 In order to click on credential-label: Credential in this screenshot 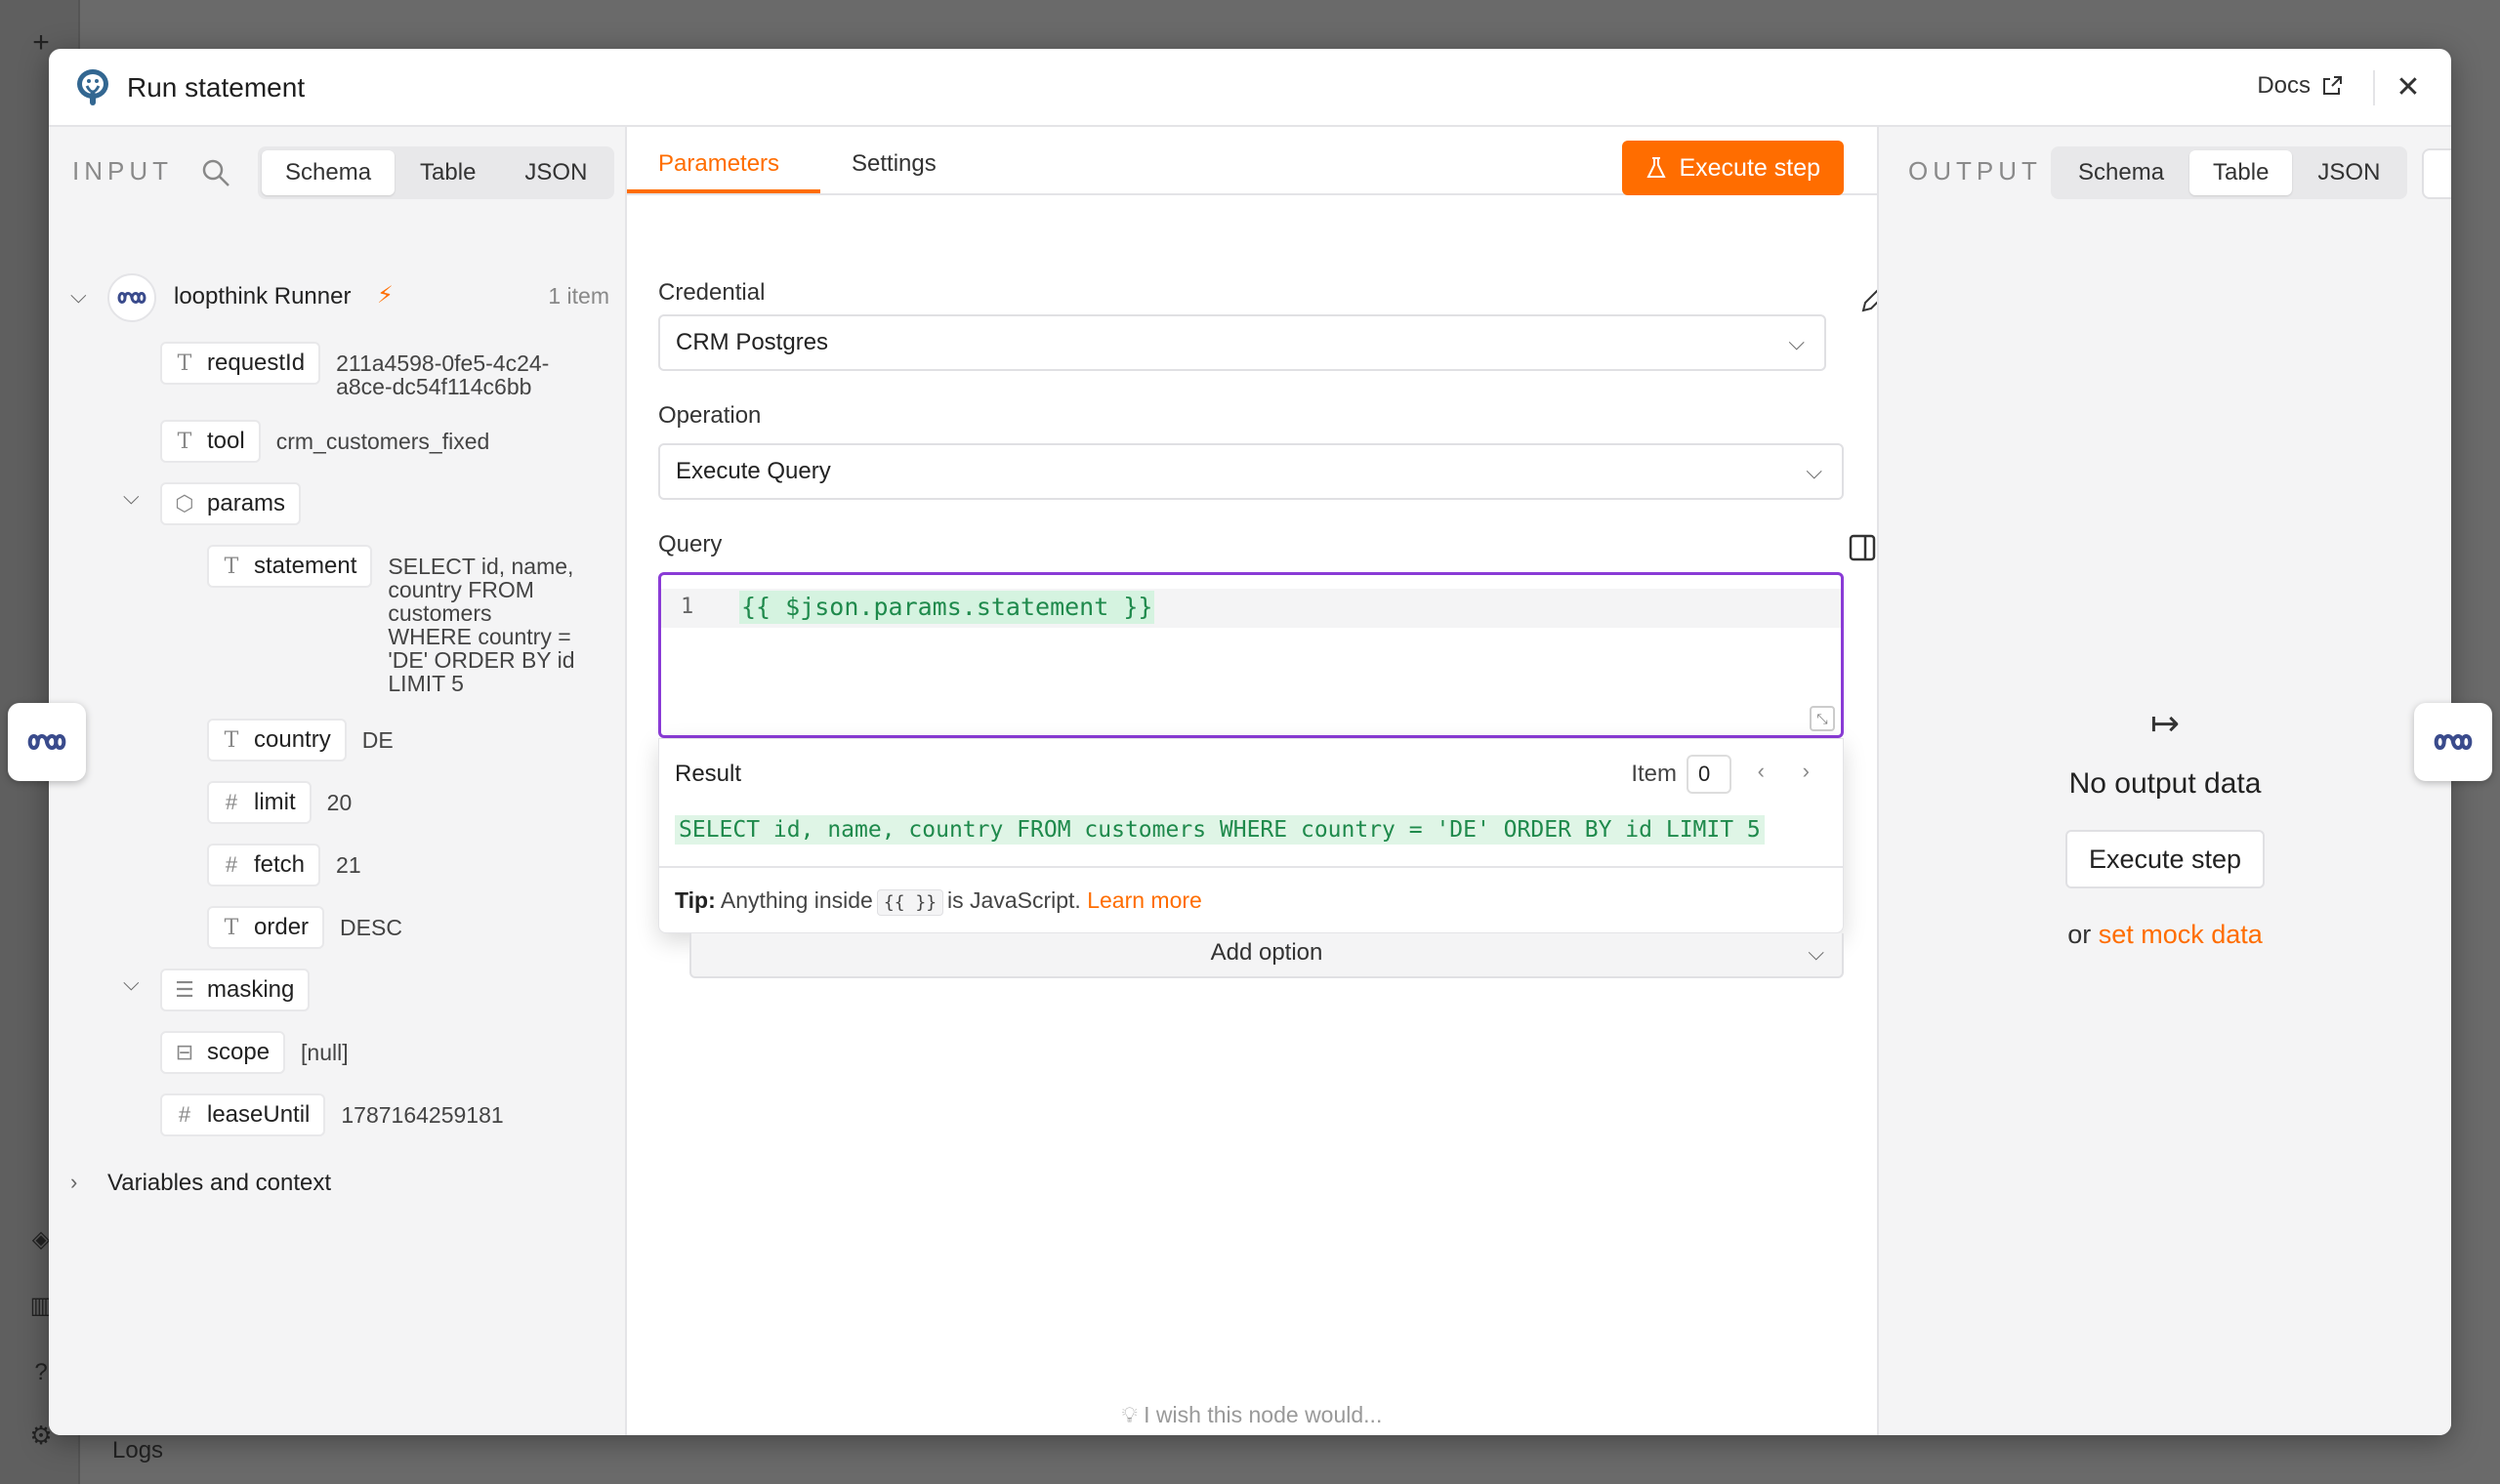, I will do `click(712, 292)`.